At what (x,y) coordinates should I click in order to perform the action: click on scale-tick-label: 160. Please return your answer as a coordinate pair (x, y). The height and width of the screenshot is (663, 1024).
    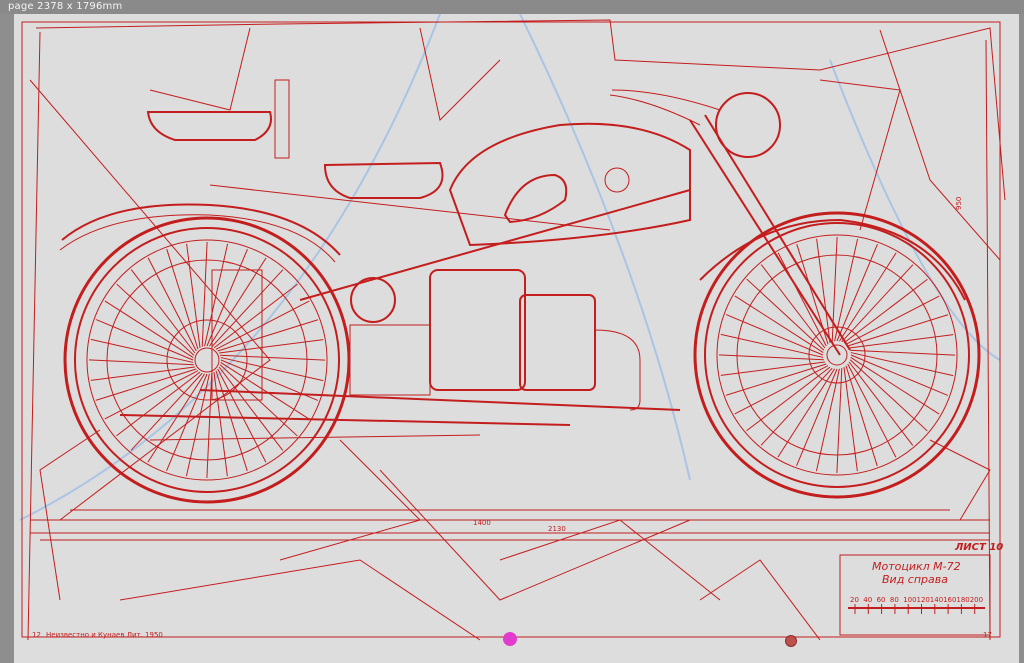
    Looking at the image, I should click on (949, 600).